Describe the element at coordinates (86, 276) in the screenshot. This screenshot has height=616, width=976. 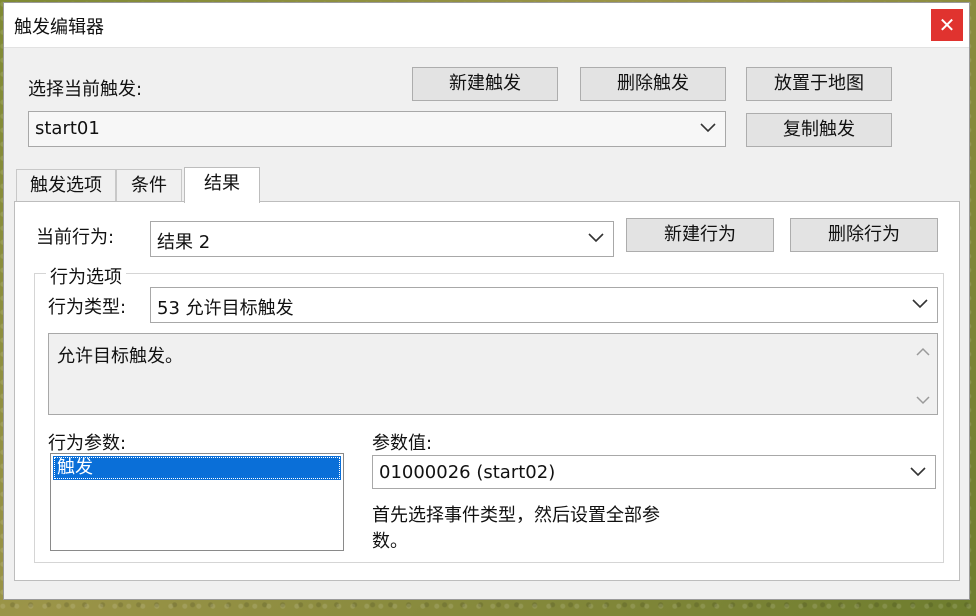
I see `action-options-group-title: 行为选项` at that location.